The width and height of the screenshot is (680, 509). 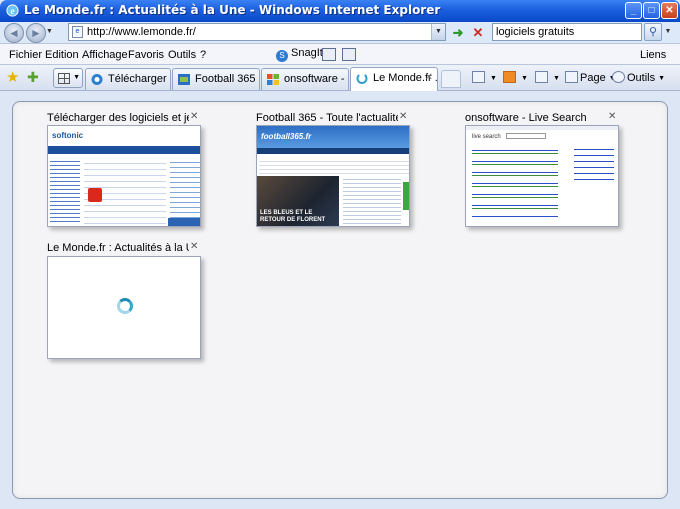 What do you see at coordinates (394, 79) in the screenshot?
I see `tab-lemonde-active: Le Monde.fr ... ✕` at bounding box center [394, 79].